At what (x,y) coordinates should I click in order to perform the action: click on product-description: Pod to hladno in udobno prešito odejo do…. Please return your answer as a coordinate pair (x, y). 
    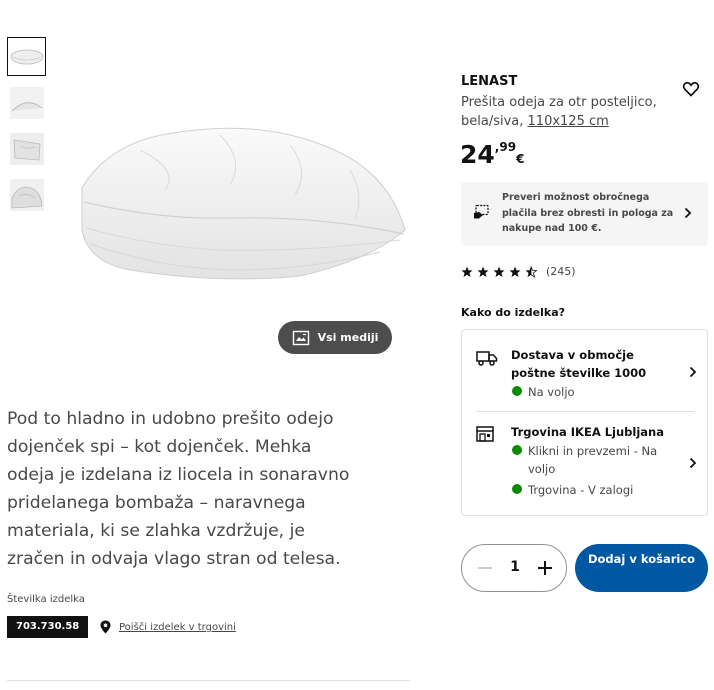
    Looking at the image, I should click on (178, 489).